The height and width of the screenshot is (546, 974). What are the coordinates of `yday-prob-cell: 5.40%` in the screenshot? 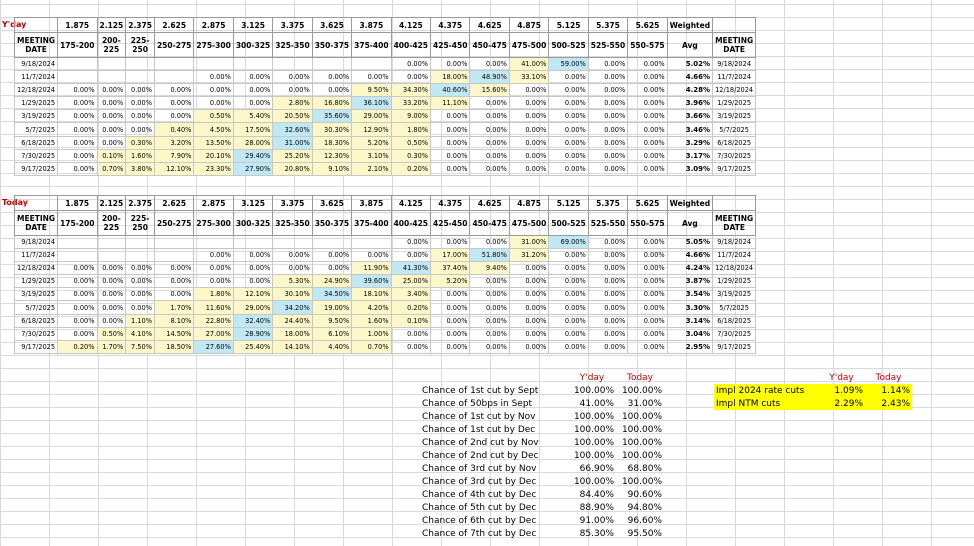 It's located at (253, 116).